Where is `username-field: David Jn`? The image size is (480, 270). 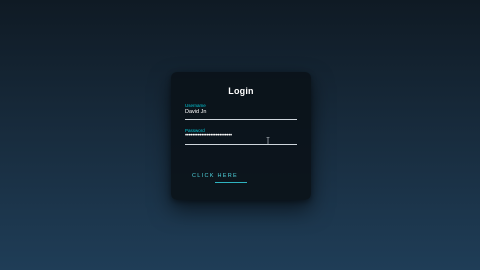
username-field: David Jn is located at coordinates (195, 112).